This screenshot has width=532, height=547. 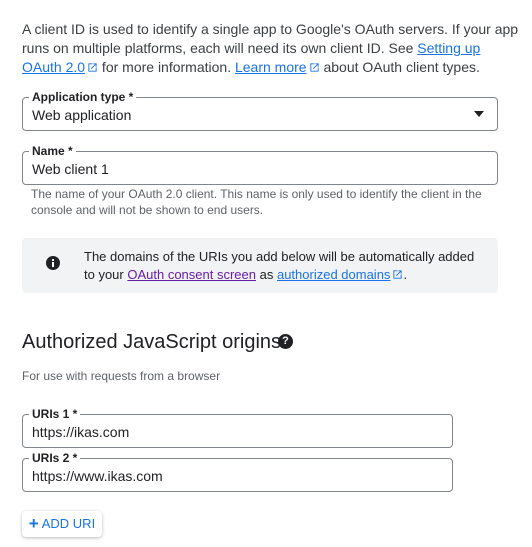 I want to click on uri-1-label: URIs 1 *, so click(x=55, y=414).